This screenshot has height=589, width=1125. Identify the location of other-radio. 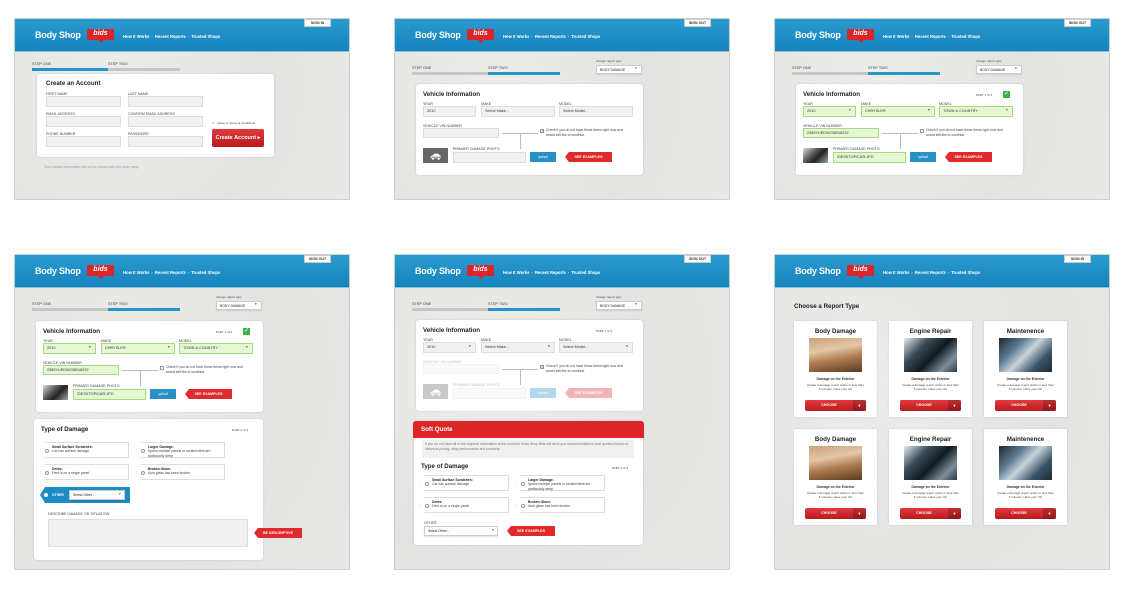
(46, 495).